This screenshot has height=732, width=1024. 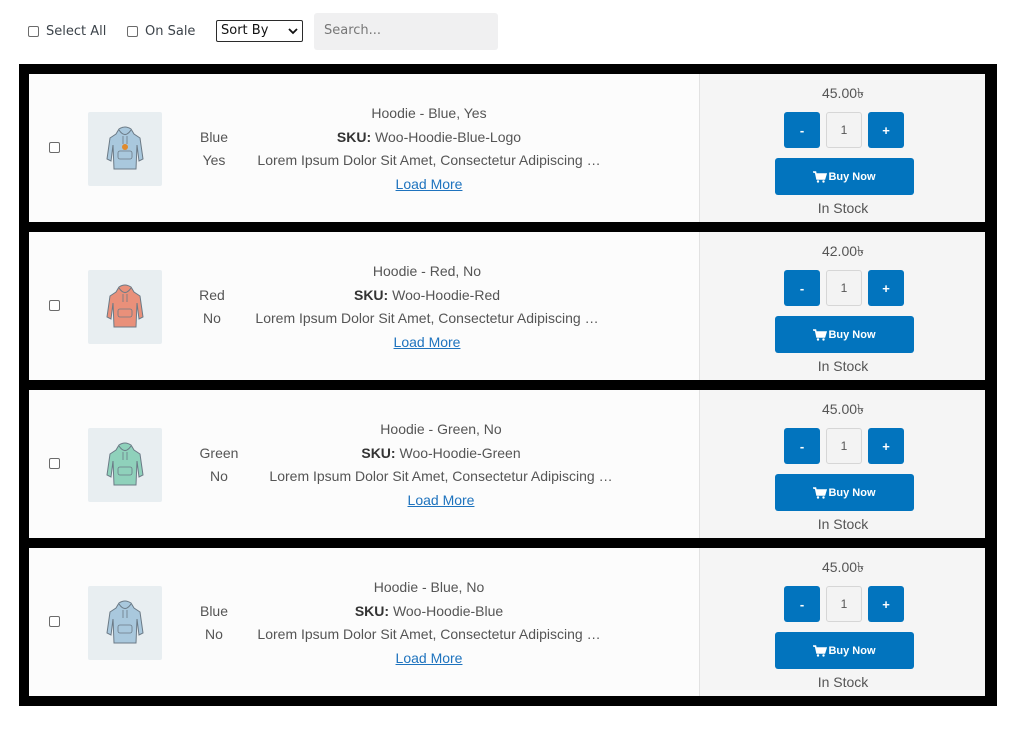 I want to click on hoodie-red-icon, so click(x=125, y=306).